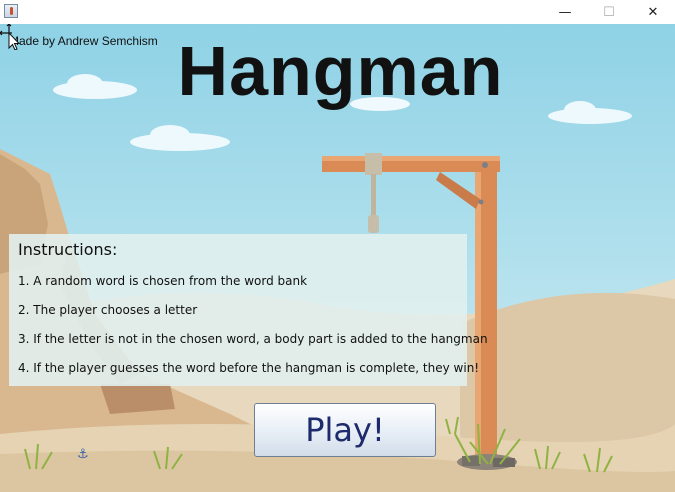 This screenshot has height=492, width=675. What do you see at coordinates (337, 12) in the screenshot?
I see `window-titlebar: — ☐ ✕` at bounding box center [337, 12].